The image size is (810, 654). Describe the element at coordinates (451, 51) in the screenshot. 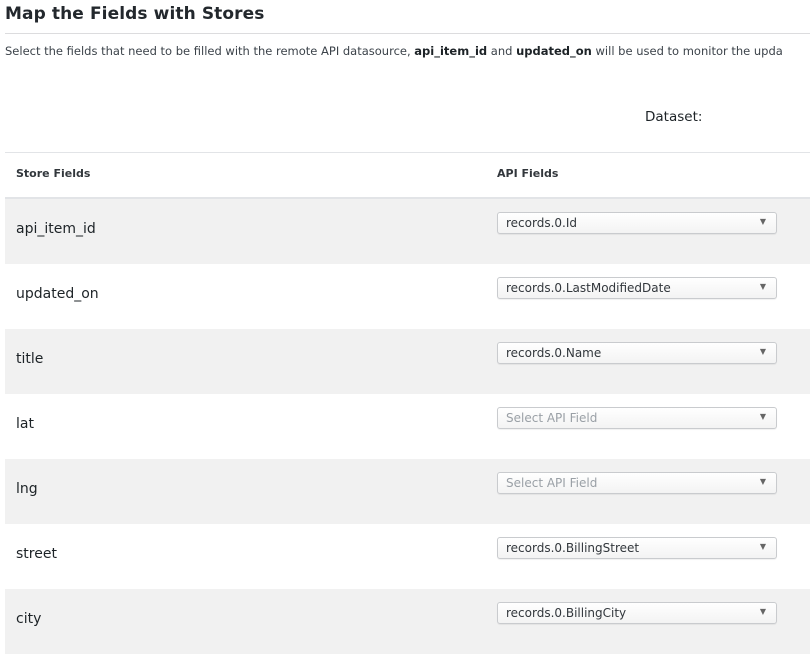

I see `description-field-api-item-id: api_item_id` at that location.